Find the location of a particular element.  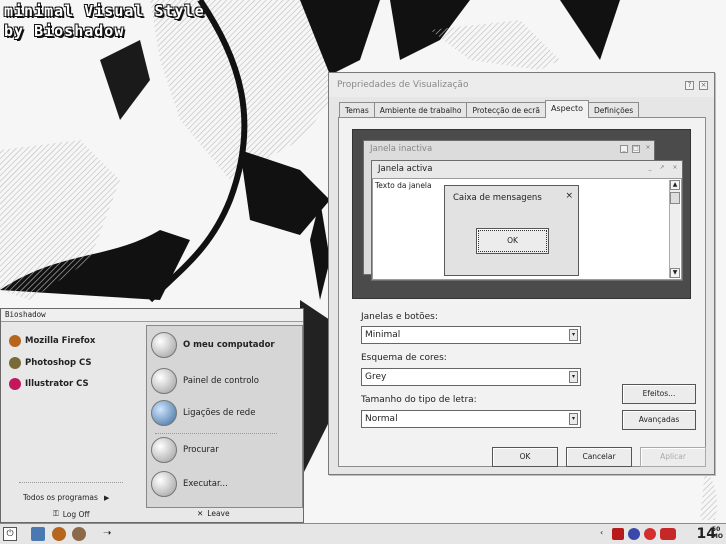

pinned-illustrator: Illustrator CS is located at coordinates (49, 384).